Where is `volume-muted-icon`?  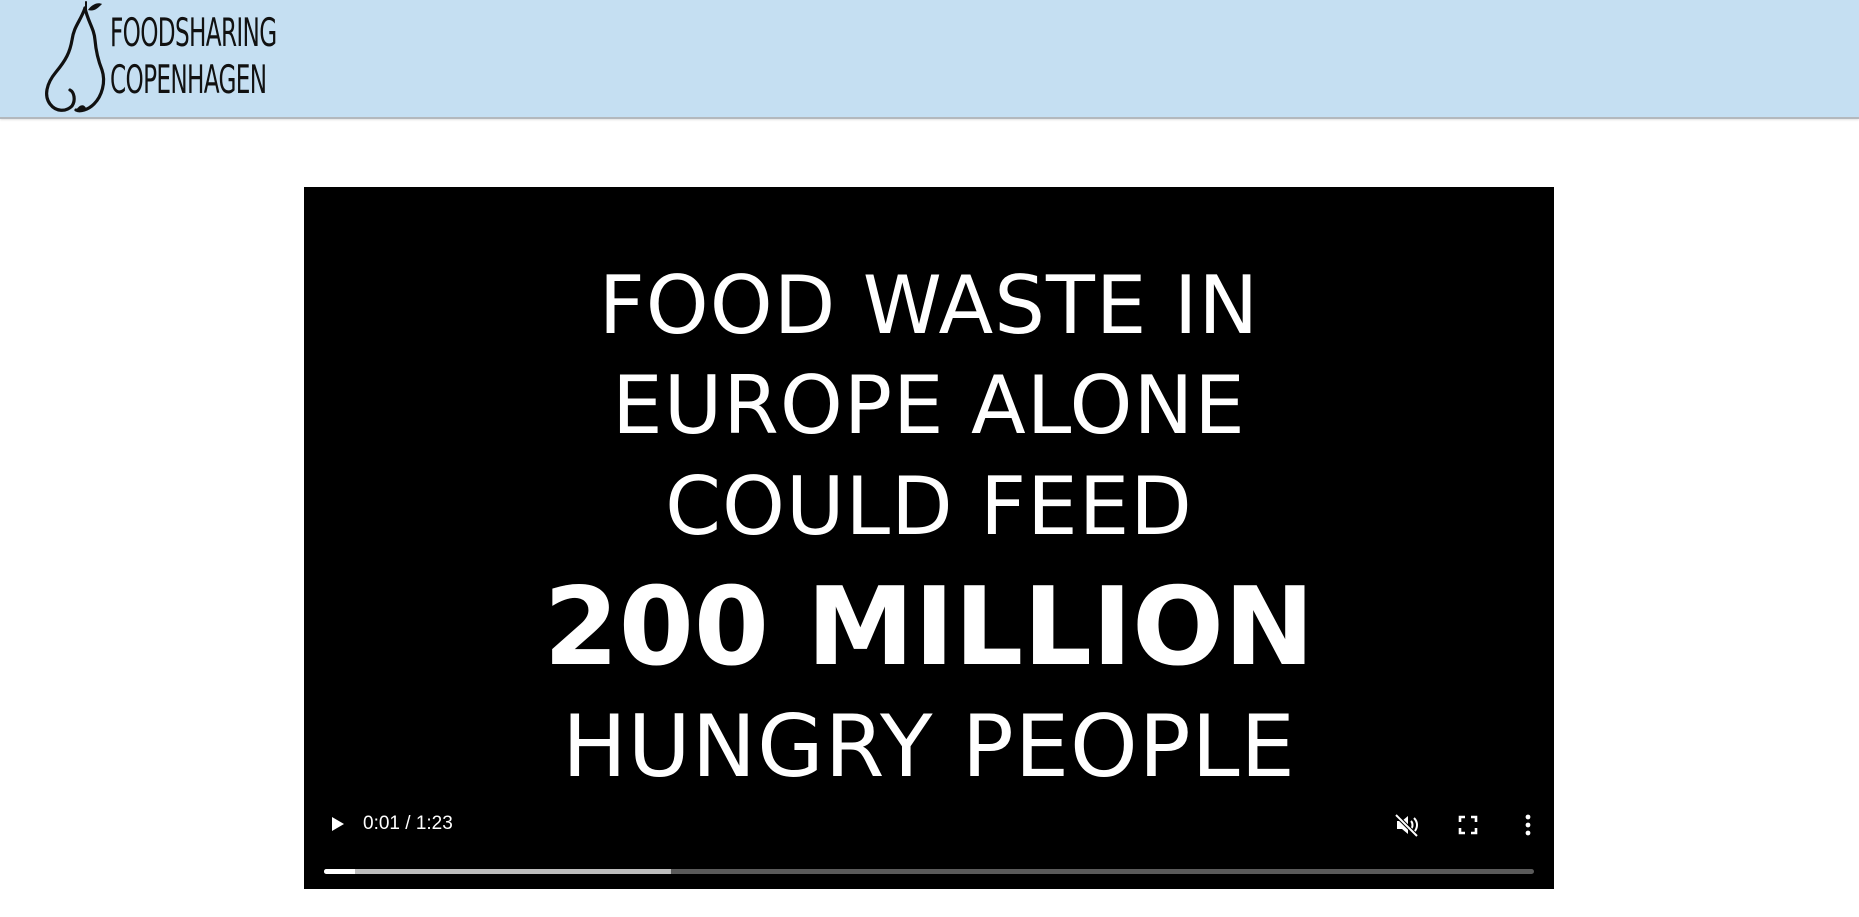 volume-muted-icon is located at coordinates (1406, 825).